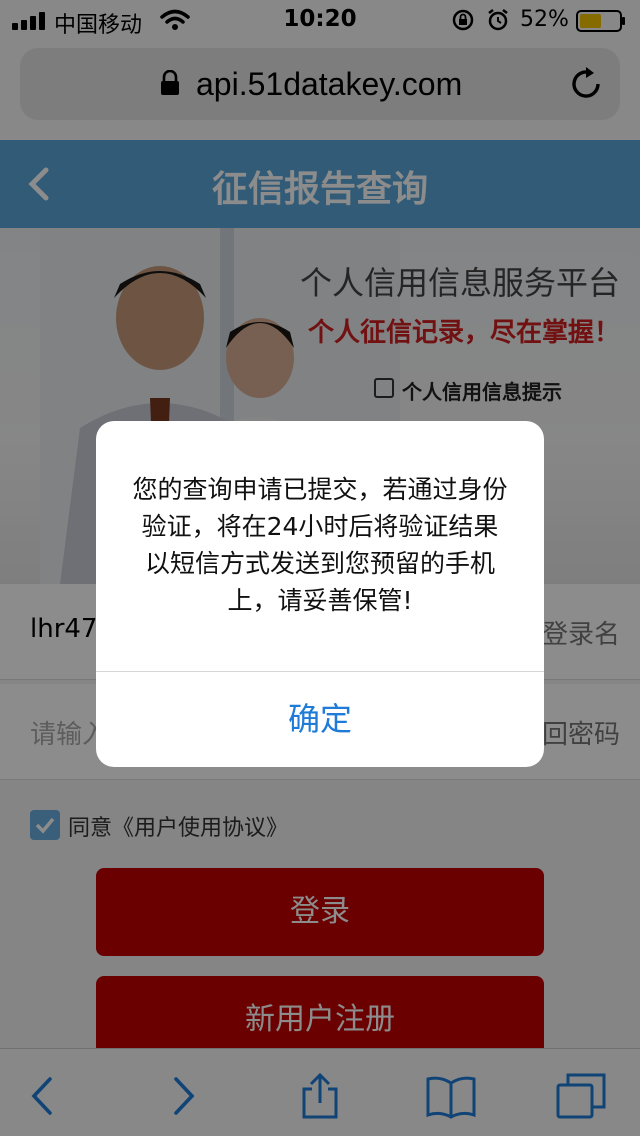 This screenshot has height=1136, width=640. Describe the element at coordinates (320, 719) in the screenshot. I see `confirm-button: 确定` at that location.